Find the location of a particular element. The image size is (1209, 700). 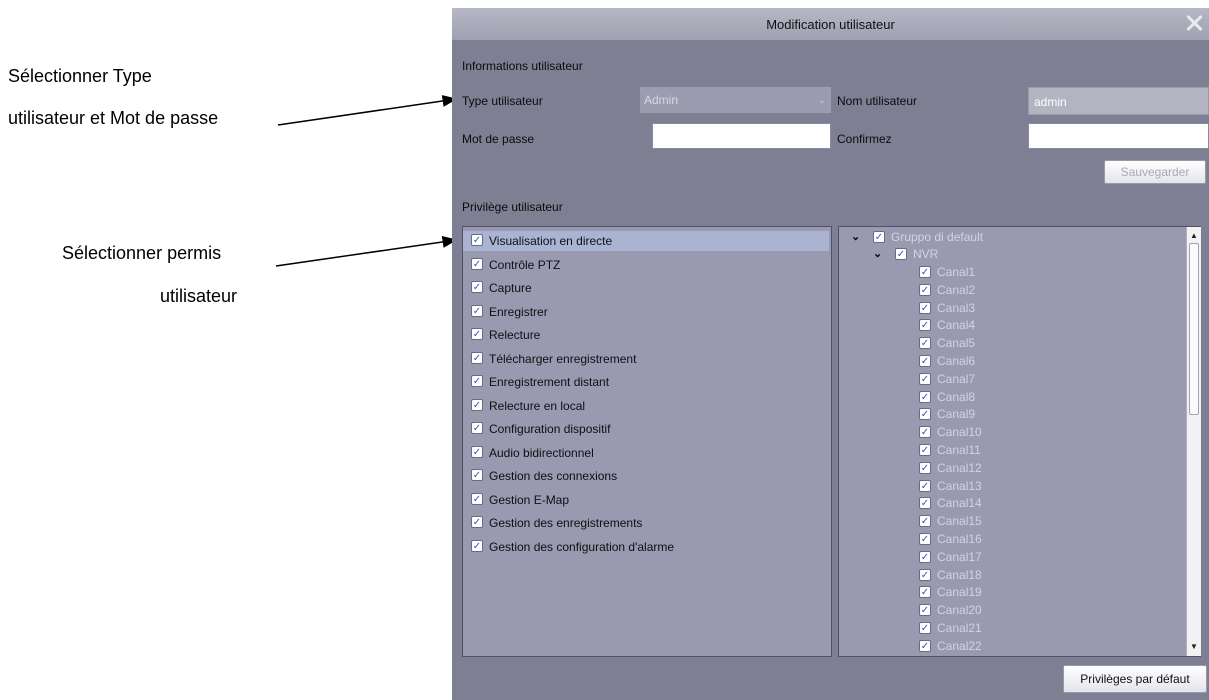

info-section-title: Informations utilisateur is located at coordinates (522, 66).